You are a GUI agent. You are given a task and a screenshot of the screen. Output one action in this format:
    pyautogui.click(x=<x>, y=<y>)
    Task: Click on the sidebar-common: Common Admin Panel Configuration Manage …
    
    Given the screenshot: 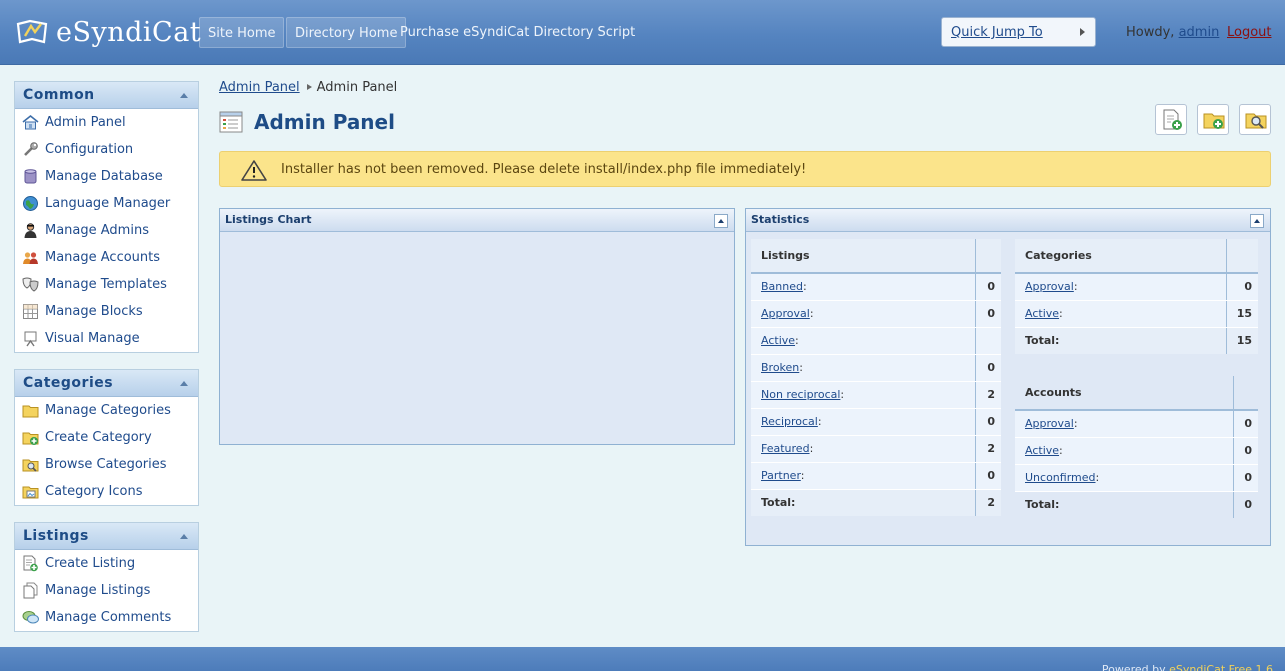 What is the action you would take?
    pyautogui.click(x=106, y=217)
    